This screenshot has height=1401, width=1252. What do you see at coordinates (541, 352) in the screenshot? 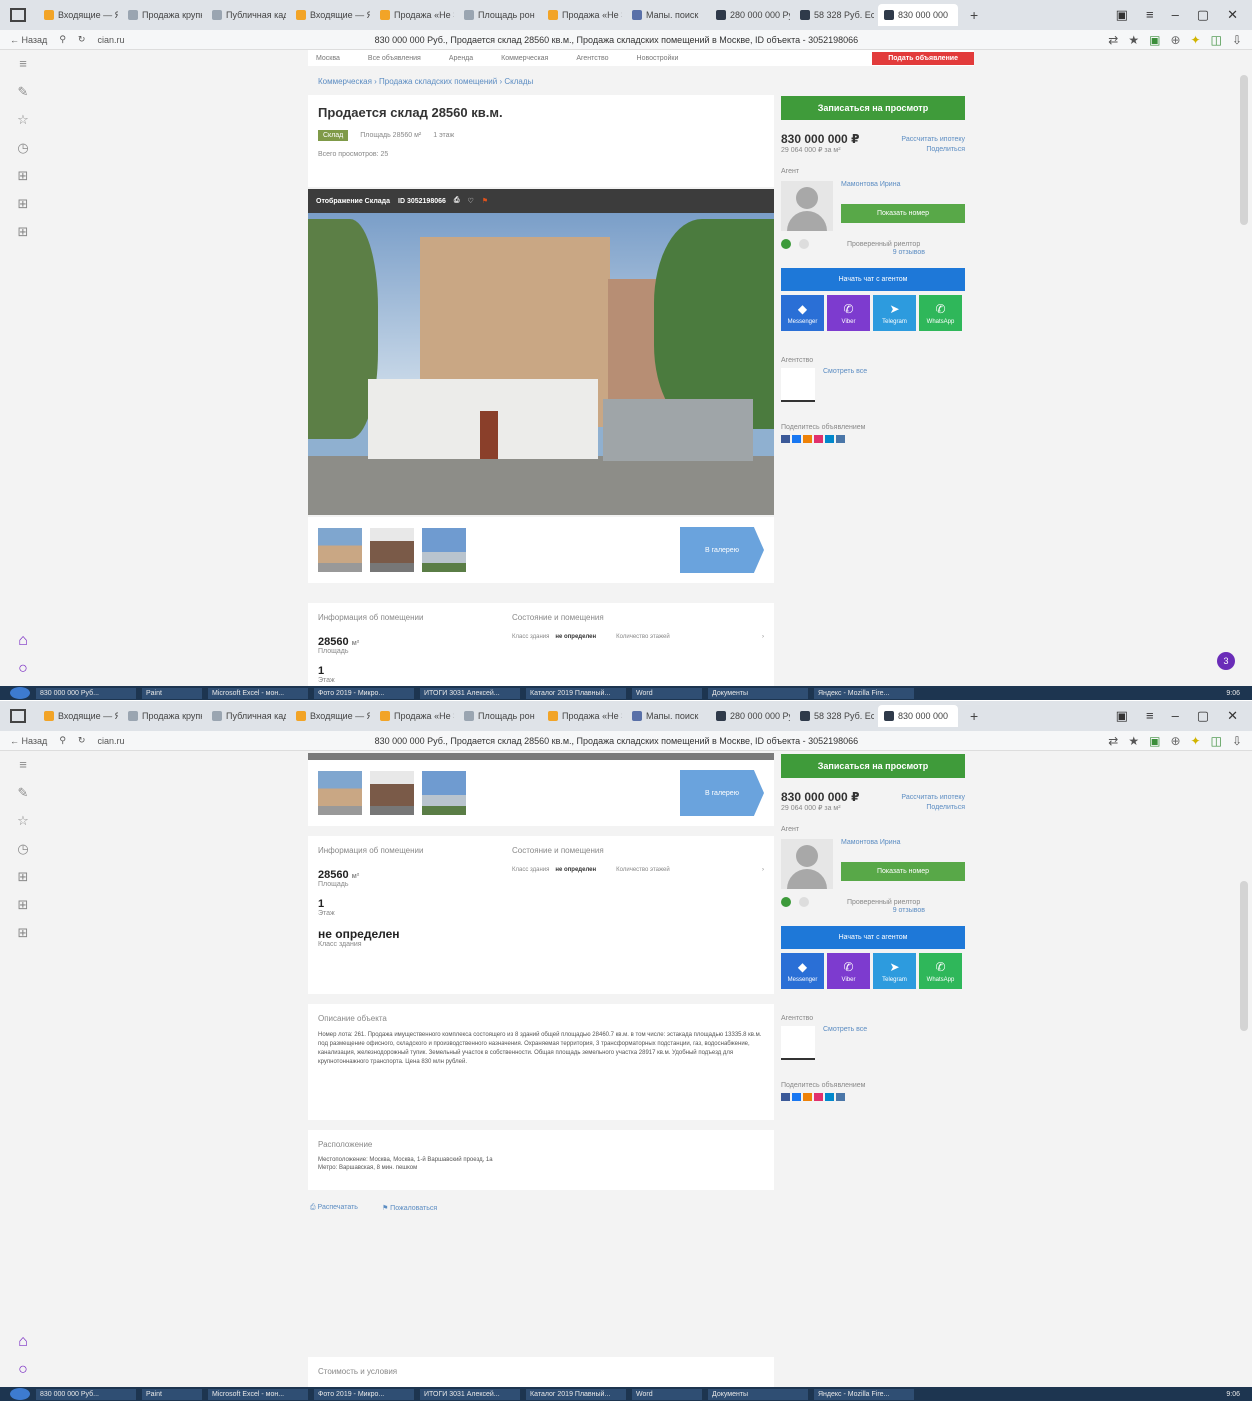
I see `main-photo: Отображение Склада ID 3052198066 ⎙ ♡ ⚑` at bounding box center [541, 352].